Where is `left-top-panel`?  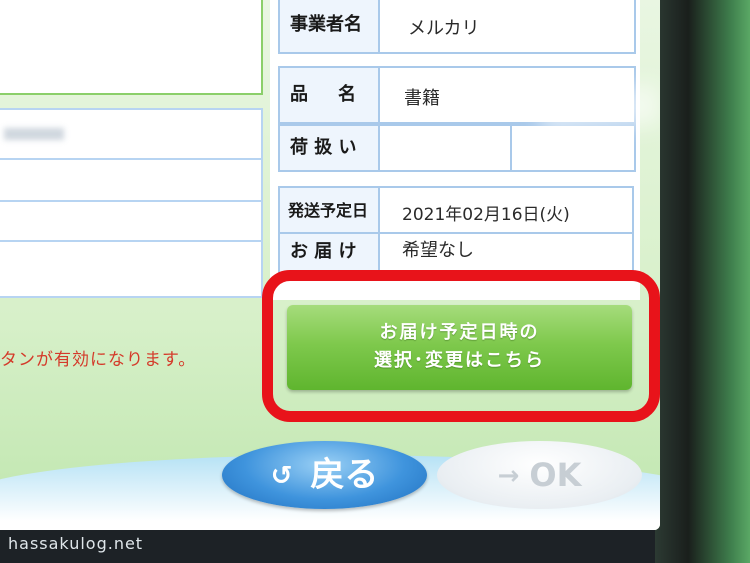
left-top-panel is located at coordinates (131, 47).